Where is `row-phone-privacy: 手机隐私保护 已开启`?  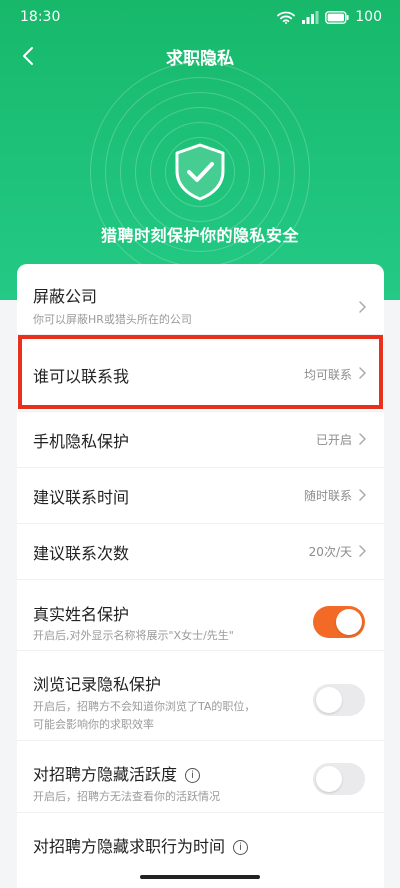 row-phone-privacy: 手机隐私保护 已开启 is located at coordinates (200, 440).